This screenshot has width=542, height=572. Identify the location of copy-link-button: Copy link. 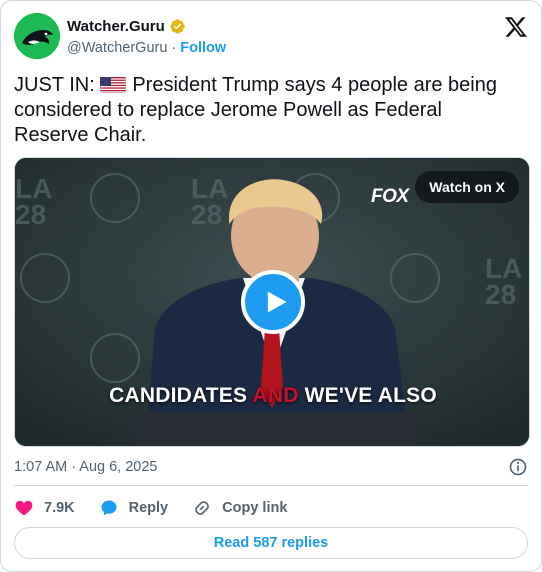
(239, 508).